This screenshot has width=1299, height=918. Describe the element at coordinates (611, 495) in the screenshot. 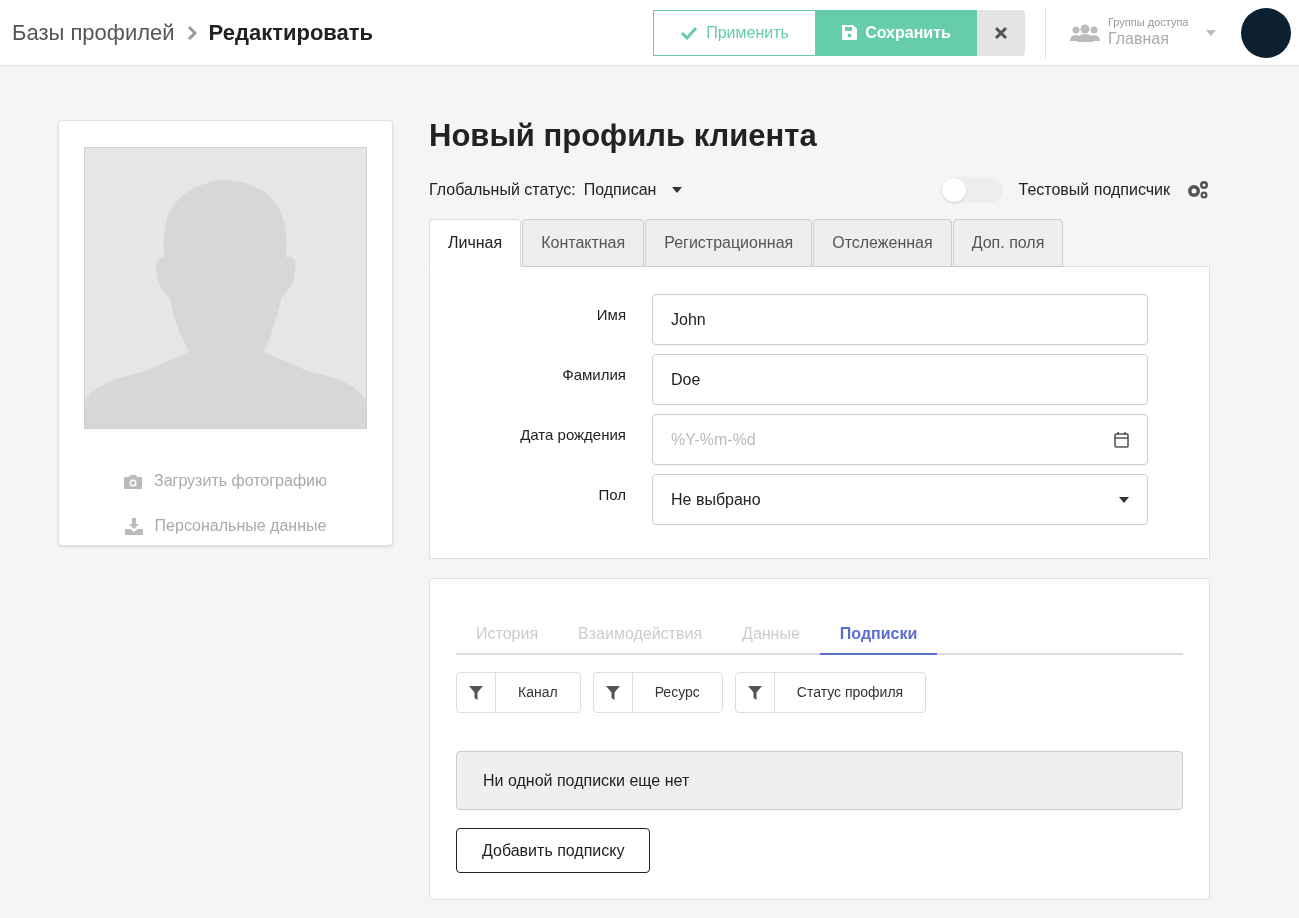

I see `field-label: Пол` at that location.